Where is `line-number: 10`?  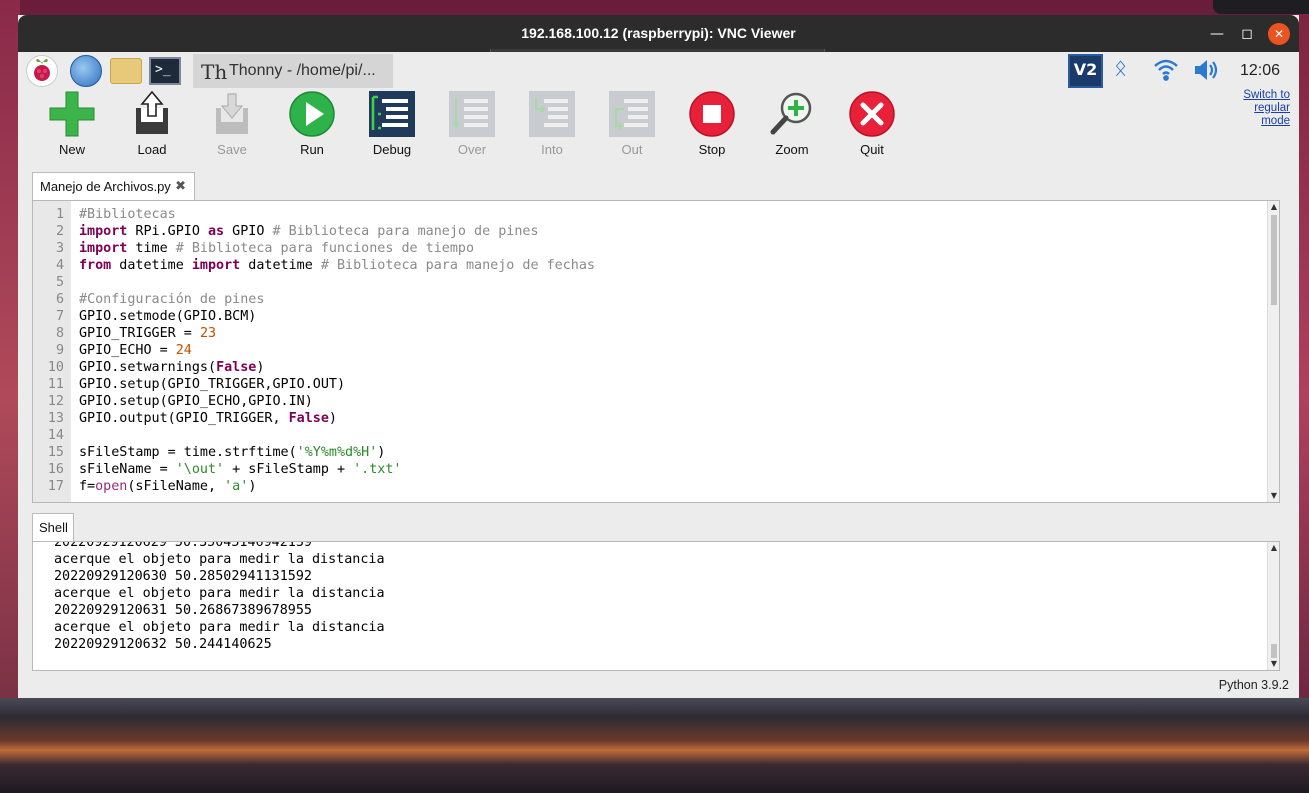
line-number: 10 is located at coordinates (55, 367).